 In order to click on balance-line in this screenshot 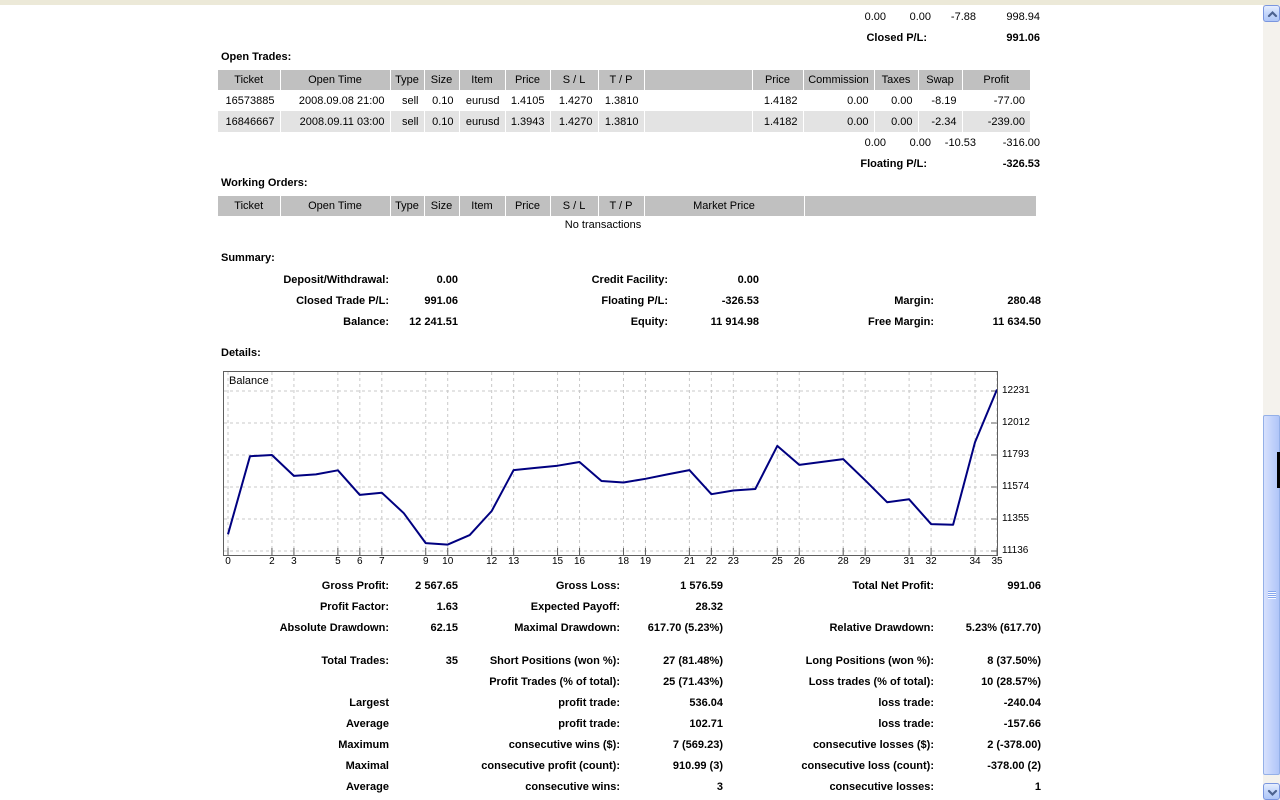, I will do `click(612, 467)`.